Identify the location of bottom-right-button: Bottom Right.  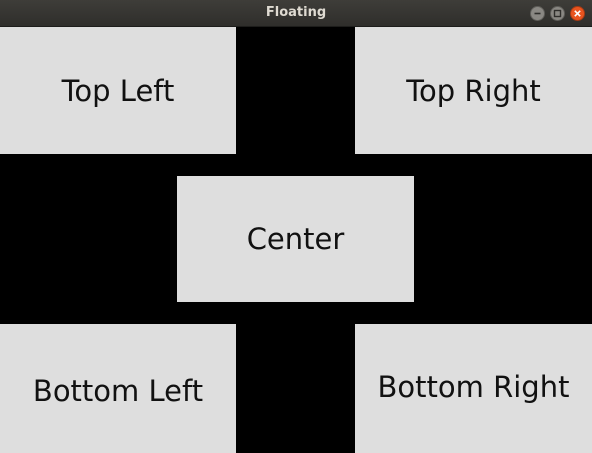
(473, 388).